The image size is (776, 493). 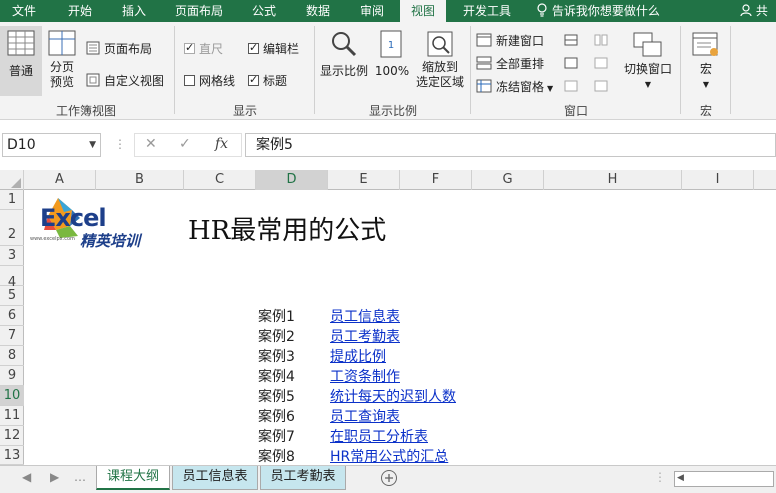 I want to click on tell-me-box: 告诉我你想要做什么, so click(x=598, y=11).